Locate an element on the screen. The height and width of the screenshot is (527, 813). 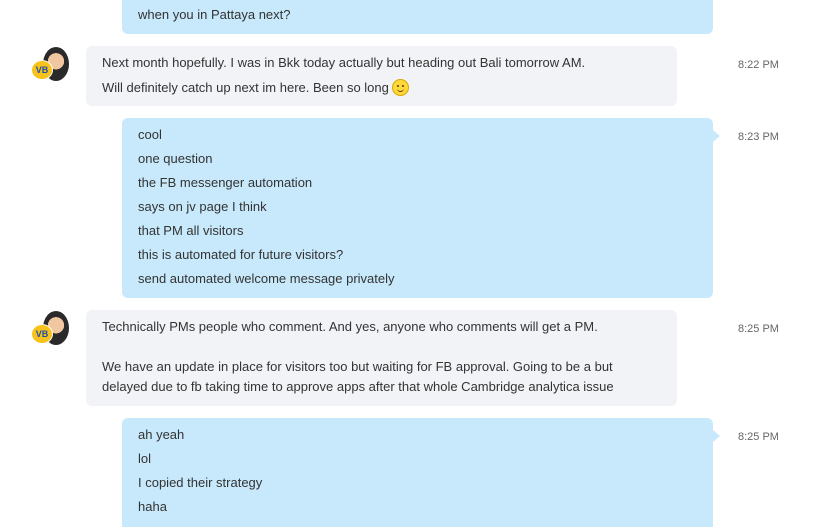
message-text: ah yeah is located at coordinates (161, 434).